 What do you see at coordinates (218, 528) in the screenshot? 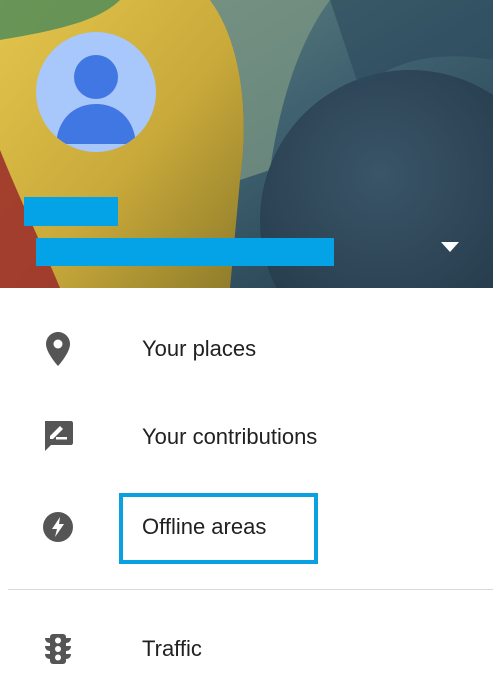
I see `offline-areas-highlight` at bounding box center [218, 528].